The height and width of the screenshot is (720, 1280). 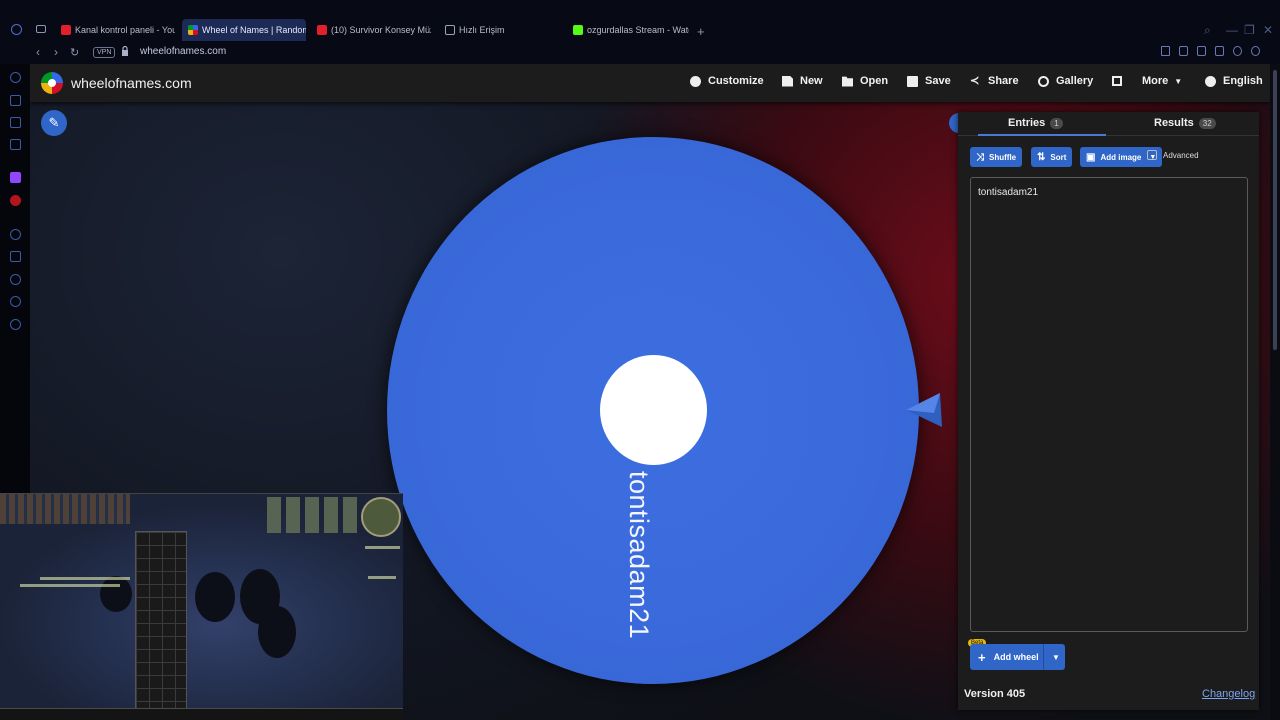 What do you see at coordinates (38, 52) in the screenshot?
I see `back-icon: ‹` at bounding box center [38, 52].